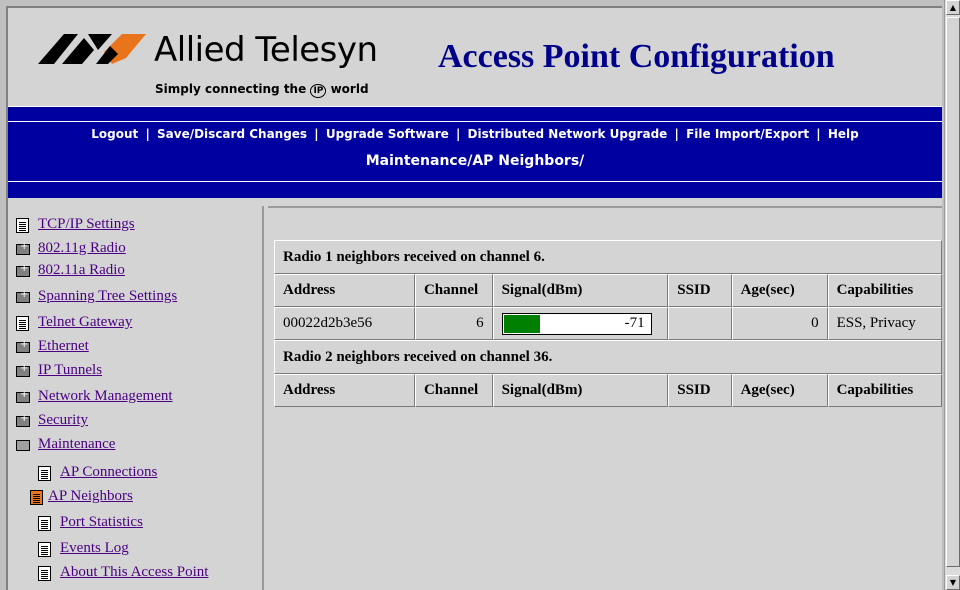  Describe the element at coordinates (114, 134) in the screenshot. I see `nav-logout-link: Logout` at that location.